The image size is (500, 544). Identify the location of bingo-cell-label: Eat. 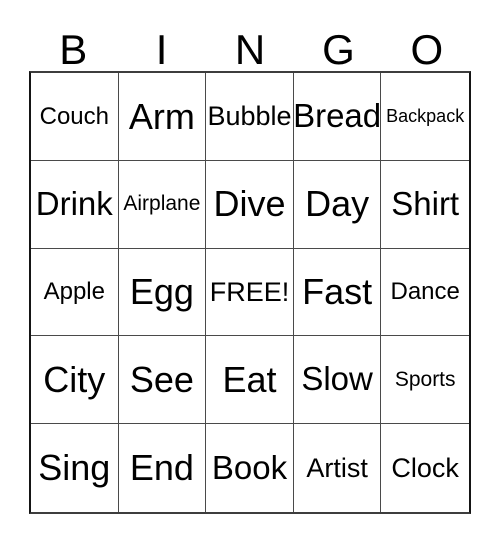
(249, 379).